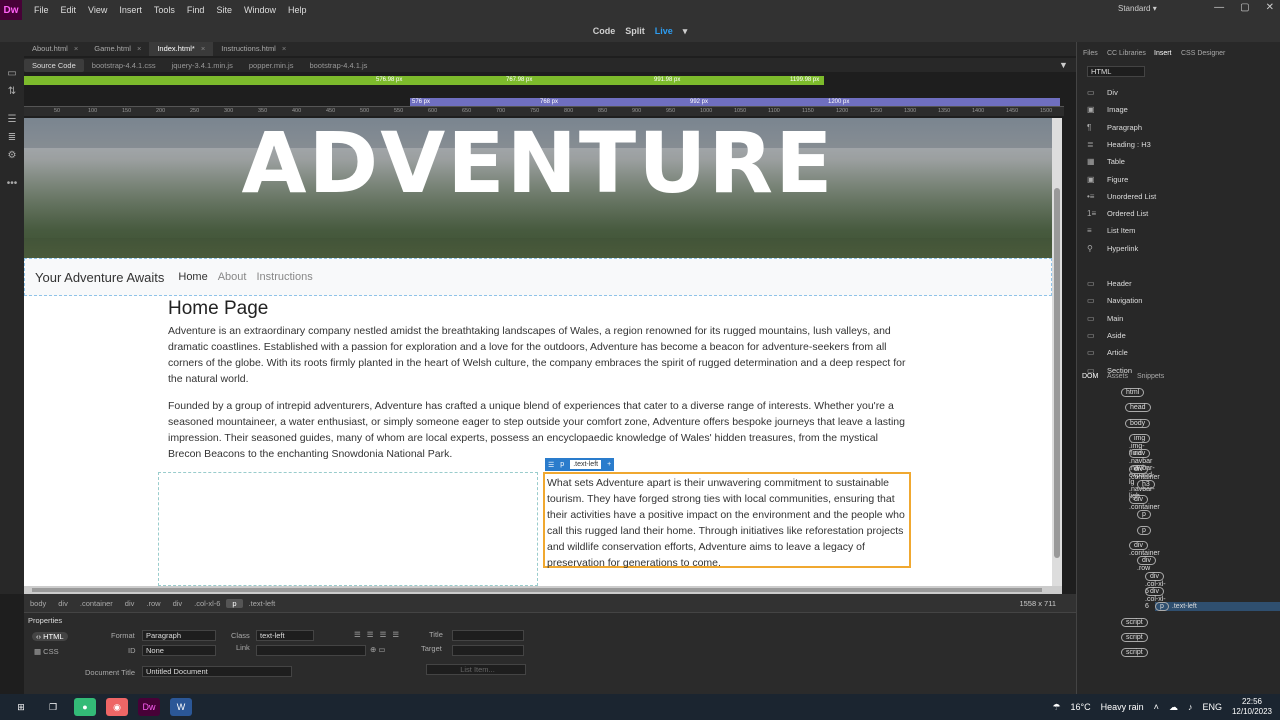 This screenshot has width=1280, height=720. I want to click on dom-node: head, so click(1139, 408).